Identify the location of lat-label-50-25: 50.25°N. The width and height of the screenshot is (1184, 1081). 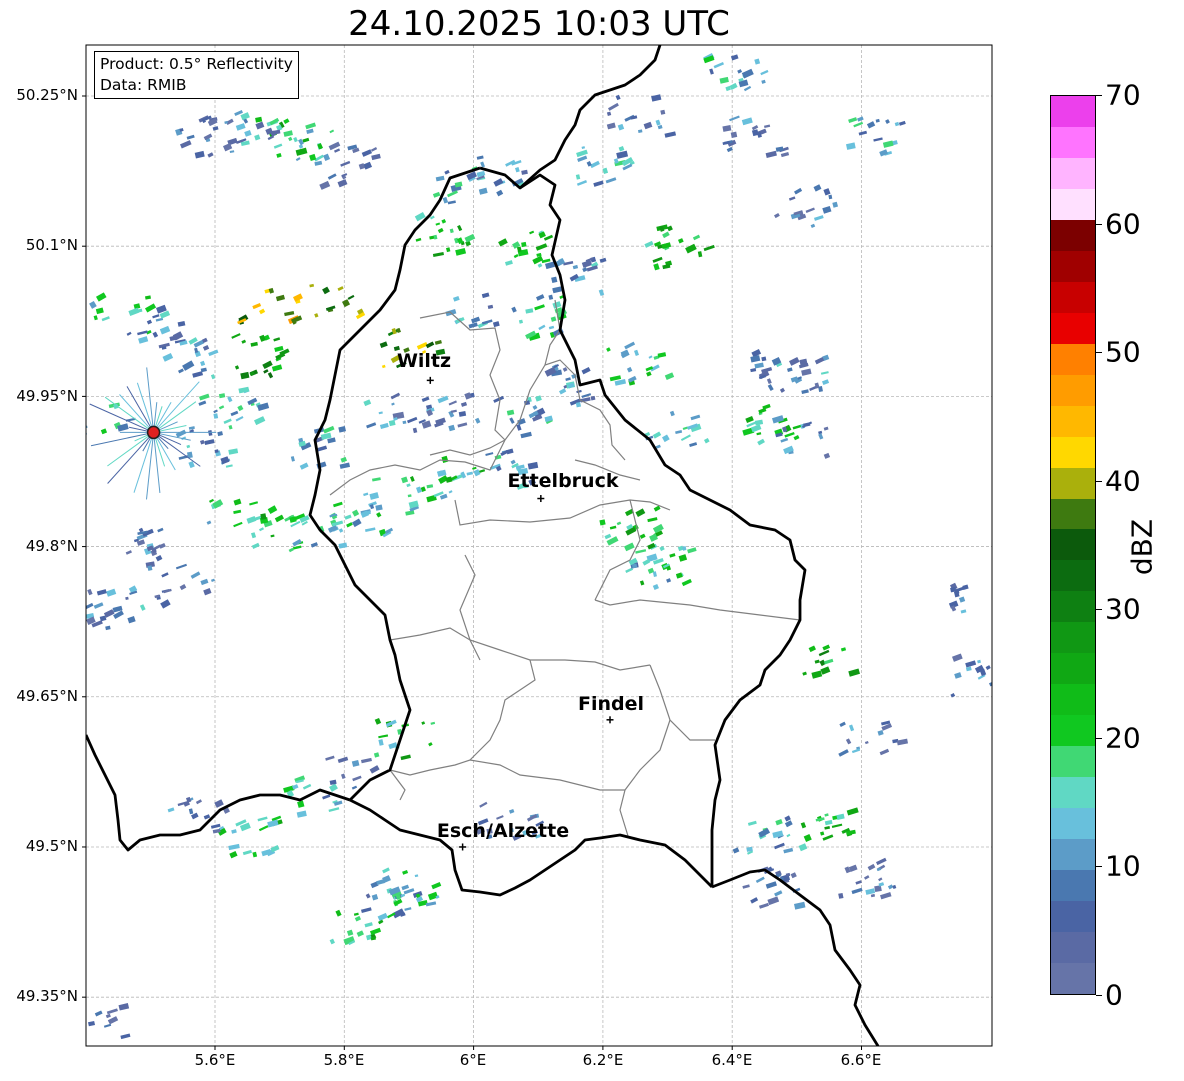
(47, 95).